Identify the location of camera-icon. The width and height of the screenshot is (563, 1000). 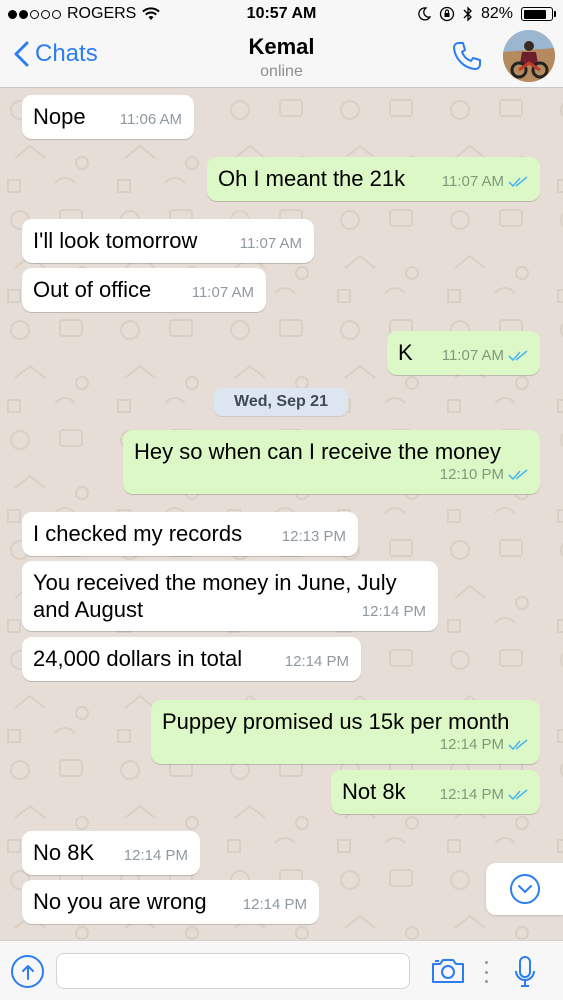
(448, 971).